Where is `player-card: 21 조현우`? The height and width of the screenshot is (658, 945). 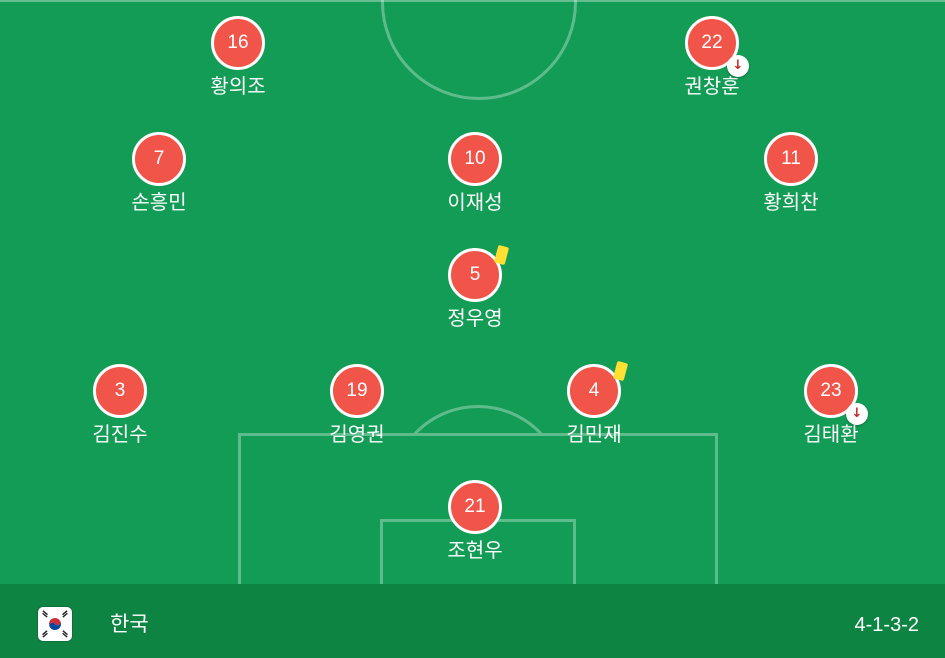 player-card: 21 조현우 is located at coordinates (475, 521).